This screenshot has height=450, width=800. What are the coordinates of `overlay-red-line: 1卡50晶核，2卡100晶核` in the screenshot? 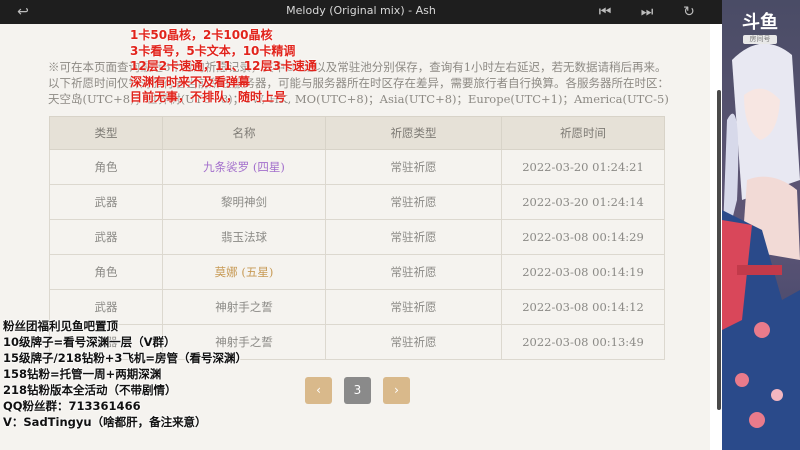 It's located at (201, 35).